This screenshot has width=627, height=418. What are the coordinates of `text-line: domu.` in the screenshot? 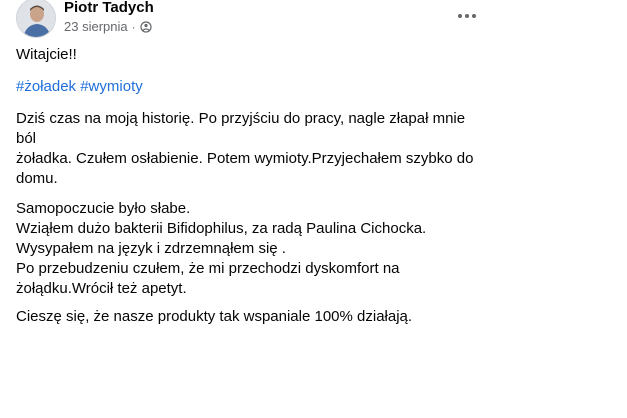 It's located at (37, 178).